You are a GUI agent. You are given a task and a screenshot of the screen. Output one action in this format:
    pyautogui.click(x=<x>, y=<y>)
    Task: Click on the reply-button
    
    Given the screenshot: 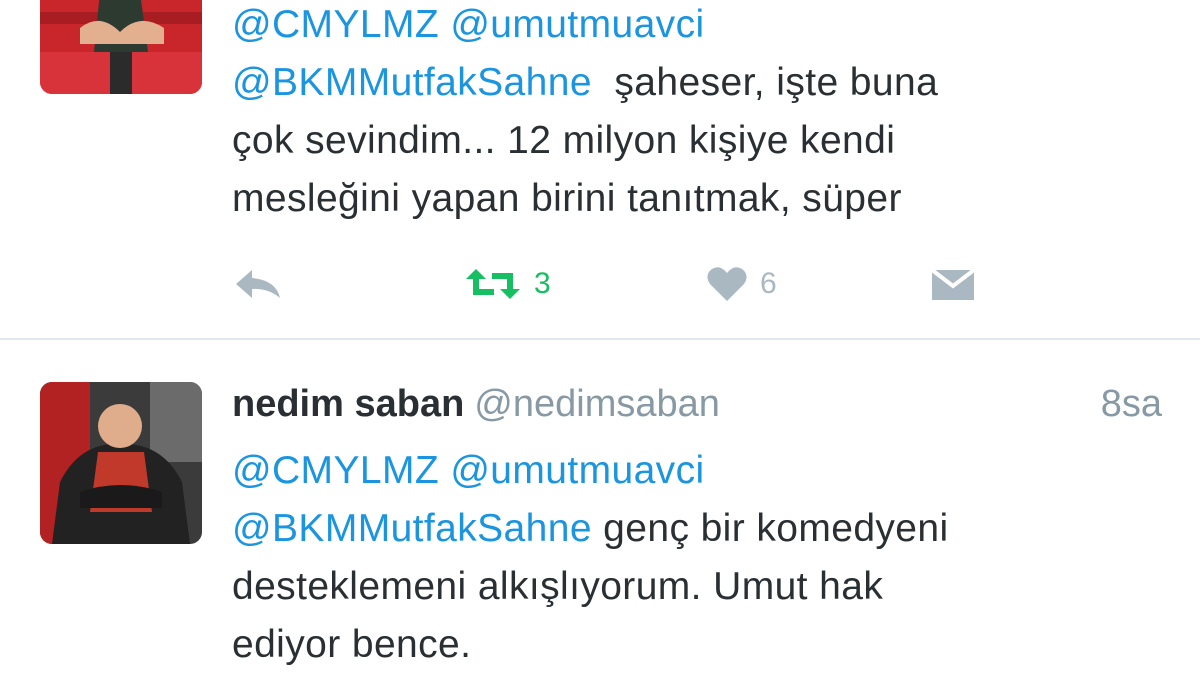 What is the action you would take?
    pyautogui.click(x=258, y=284)
    